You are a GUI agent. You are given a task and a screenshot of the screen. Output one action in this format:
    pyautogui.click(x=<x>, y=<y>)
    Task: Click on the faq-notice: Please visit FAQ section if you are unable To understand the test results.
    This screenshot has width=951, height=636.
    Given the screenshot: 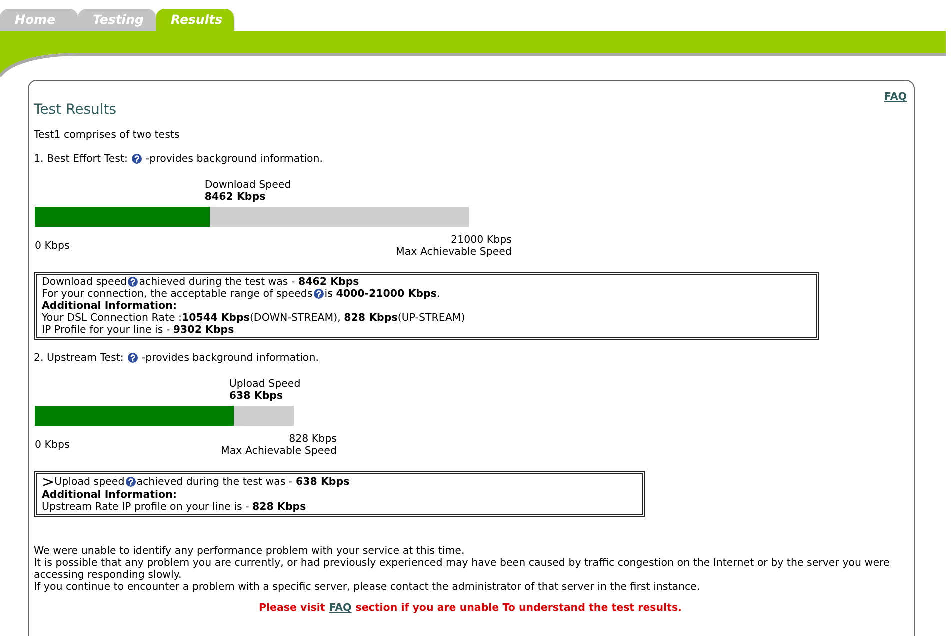 What is the action you would take?
    pyautogui.click(x=470, y=608)
    